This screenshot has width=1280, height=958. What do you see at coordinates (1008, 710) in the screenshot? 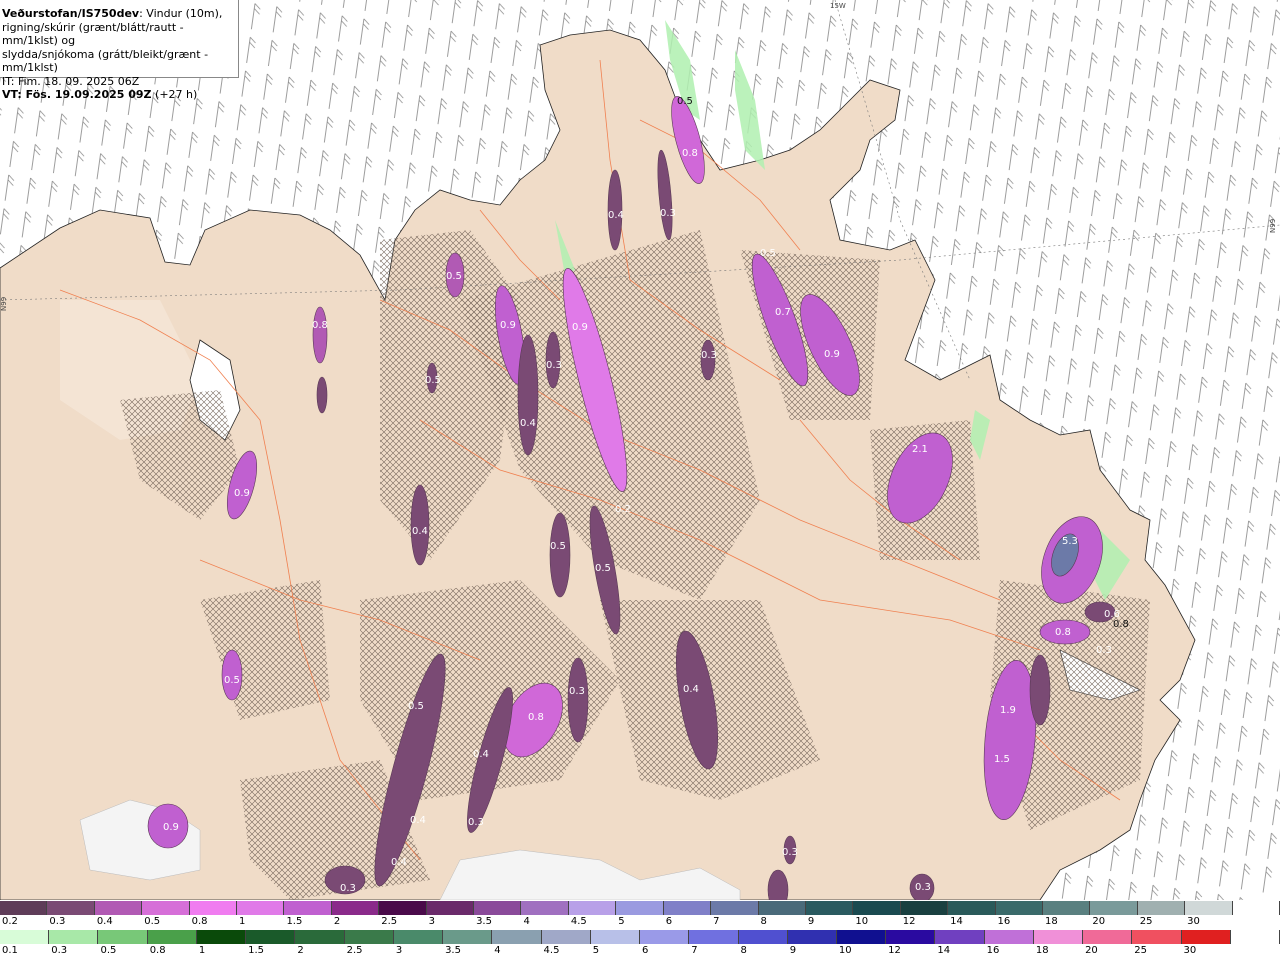
I see `map-value: 1.9` at bounding box center [1008, 710].